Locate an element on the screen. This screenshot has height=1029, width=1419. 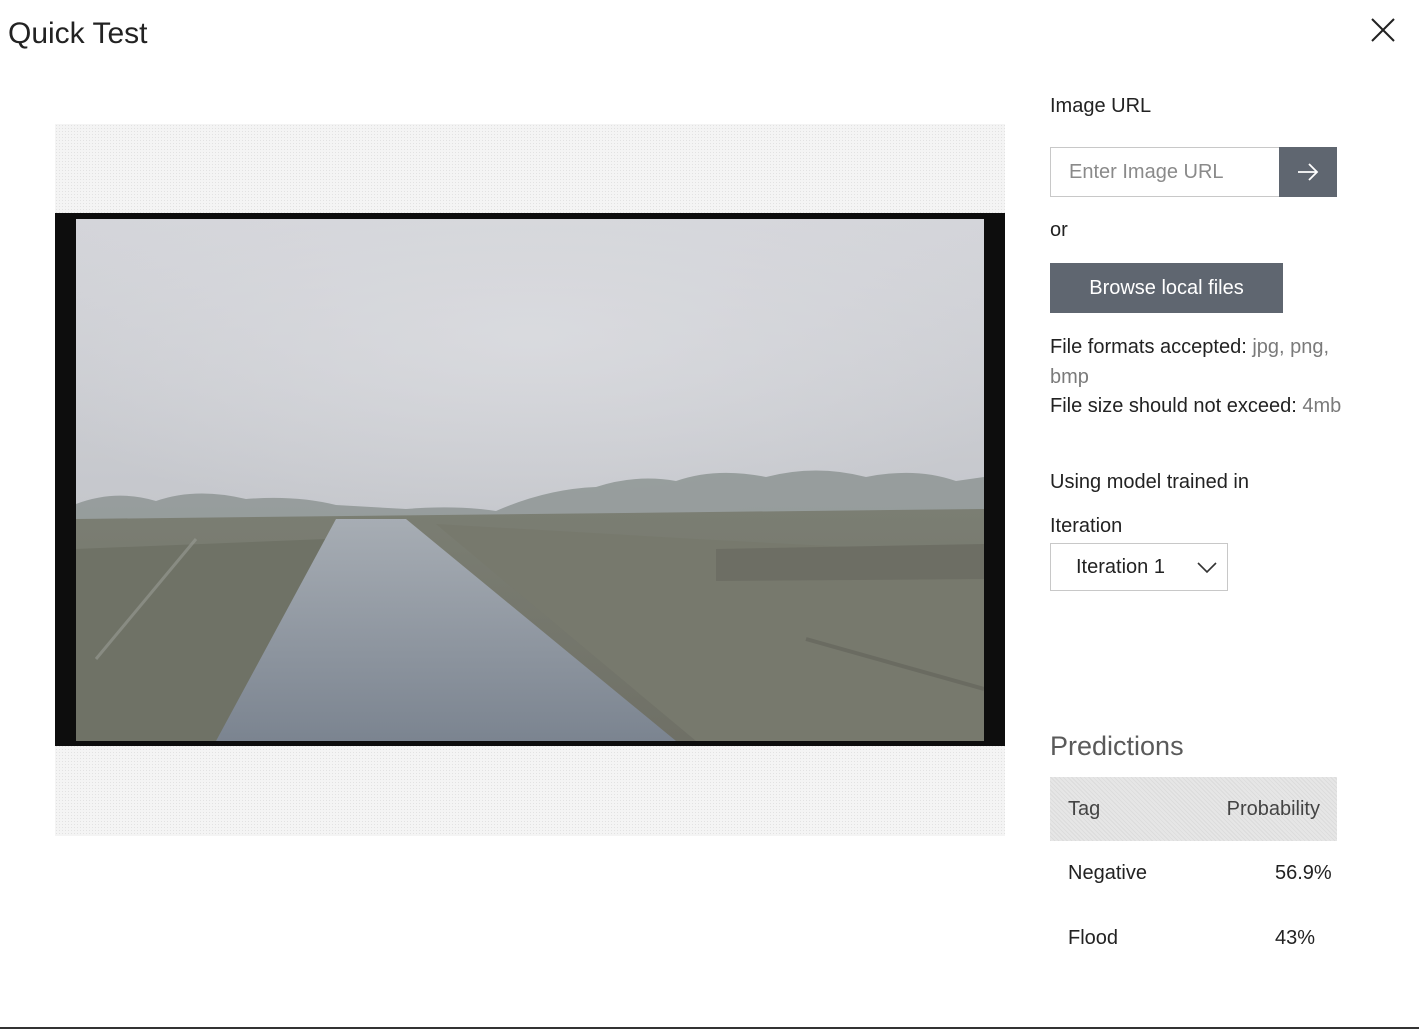
table-row: Flood 43% is located at coordinates (1193, 938).